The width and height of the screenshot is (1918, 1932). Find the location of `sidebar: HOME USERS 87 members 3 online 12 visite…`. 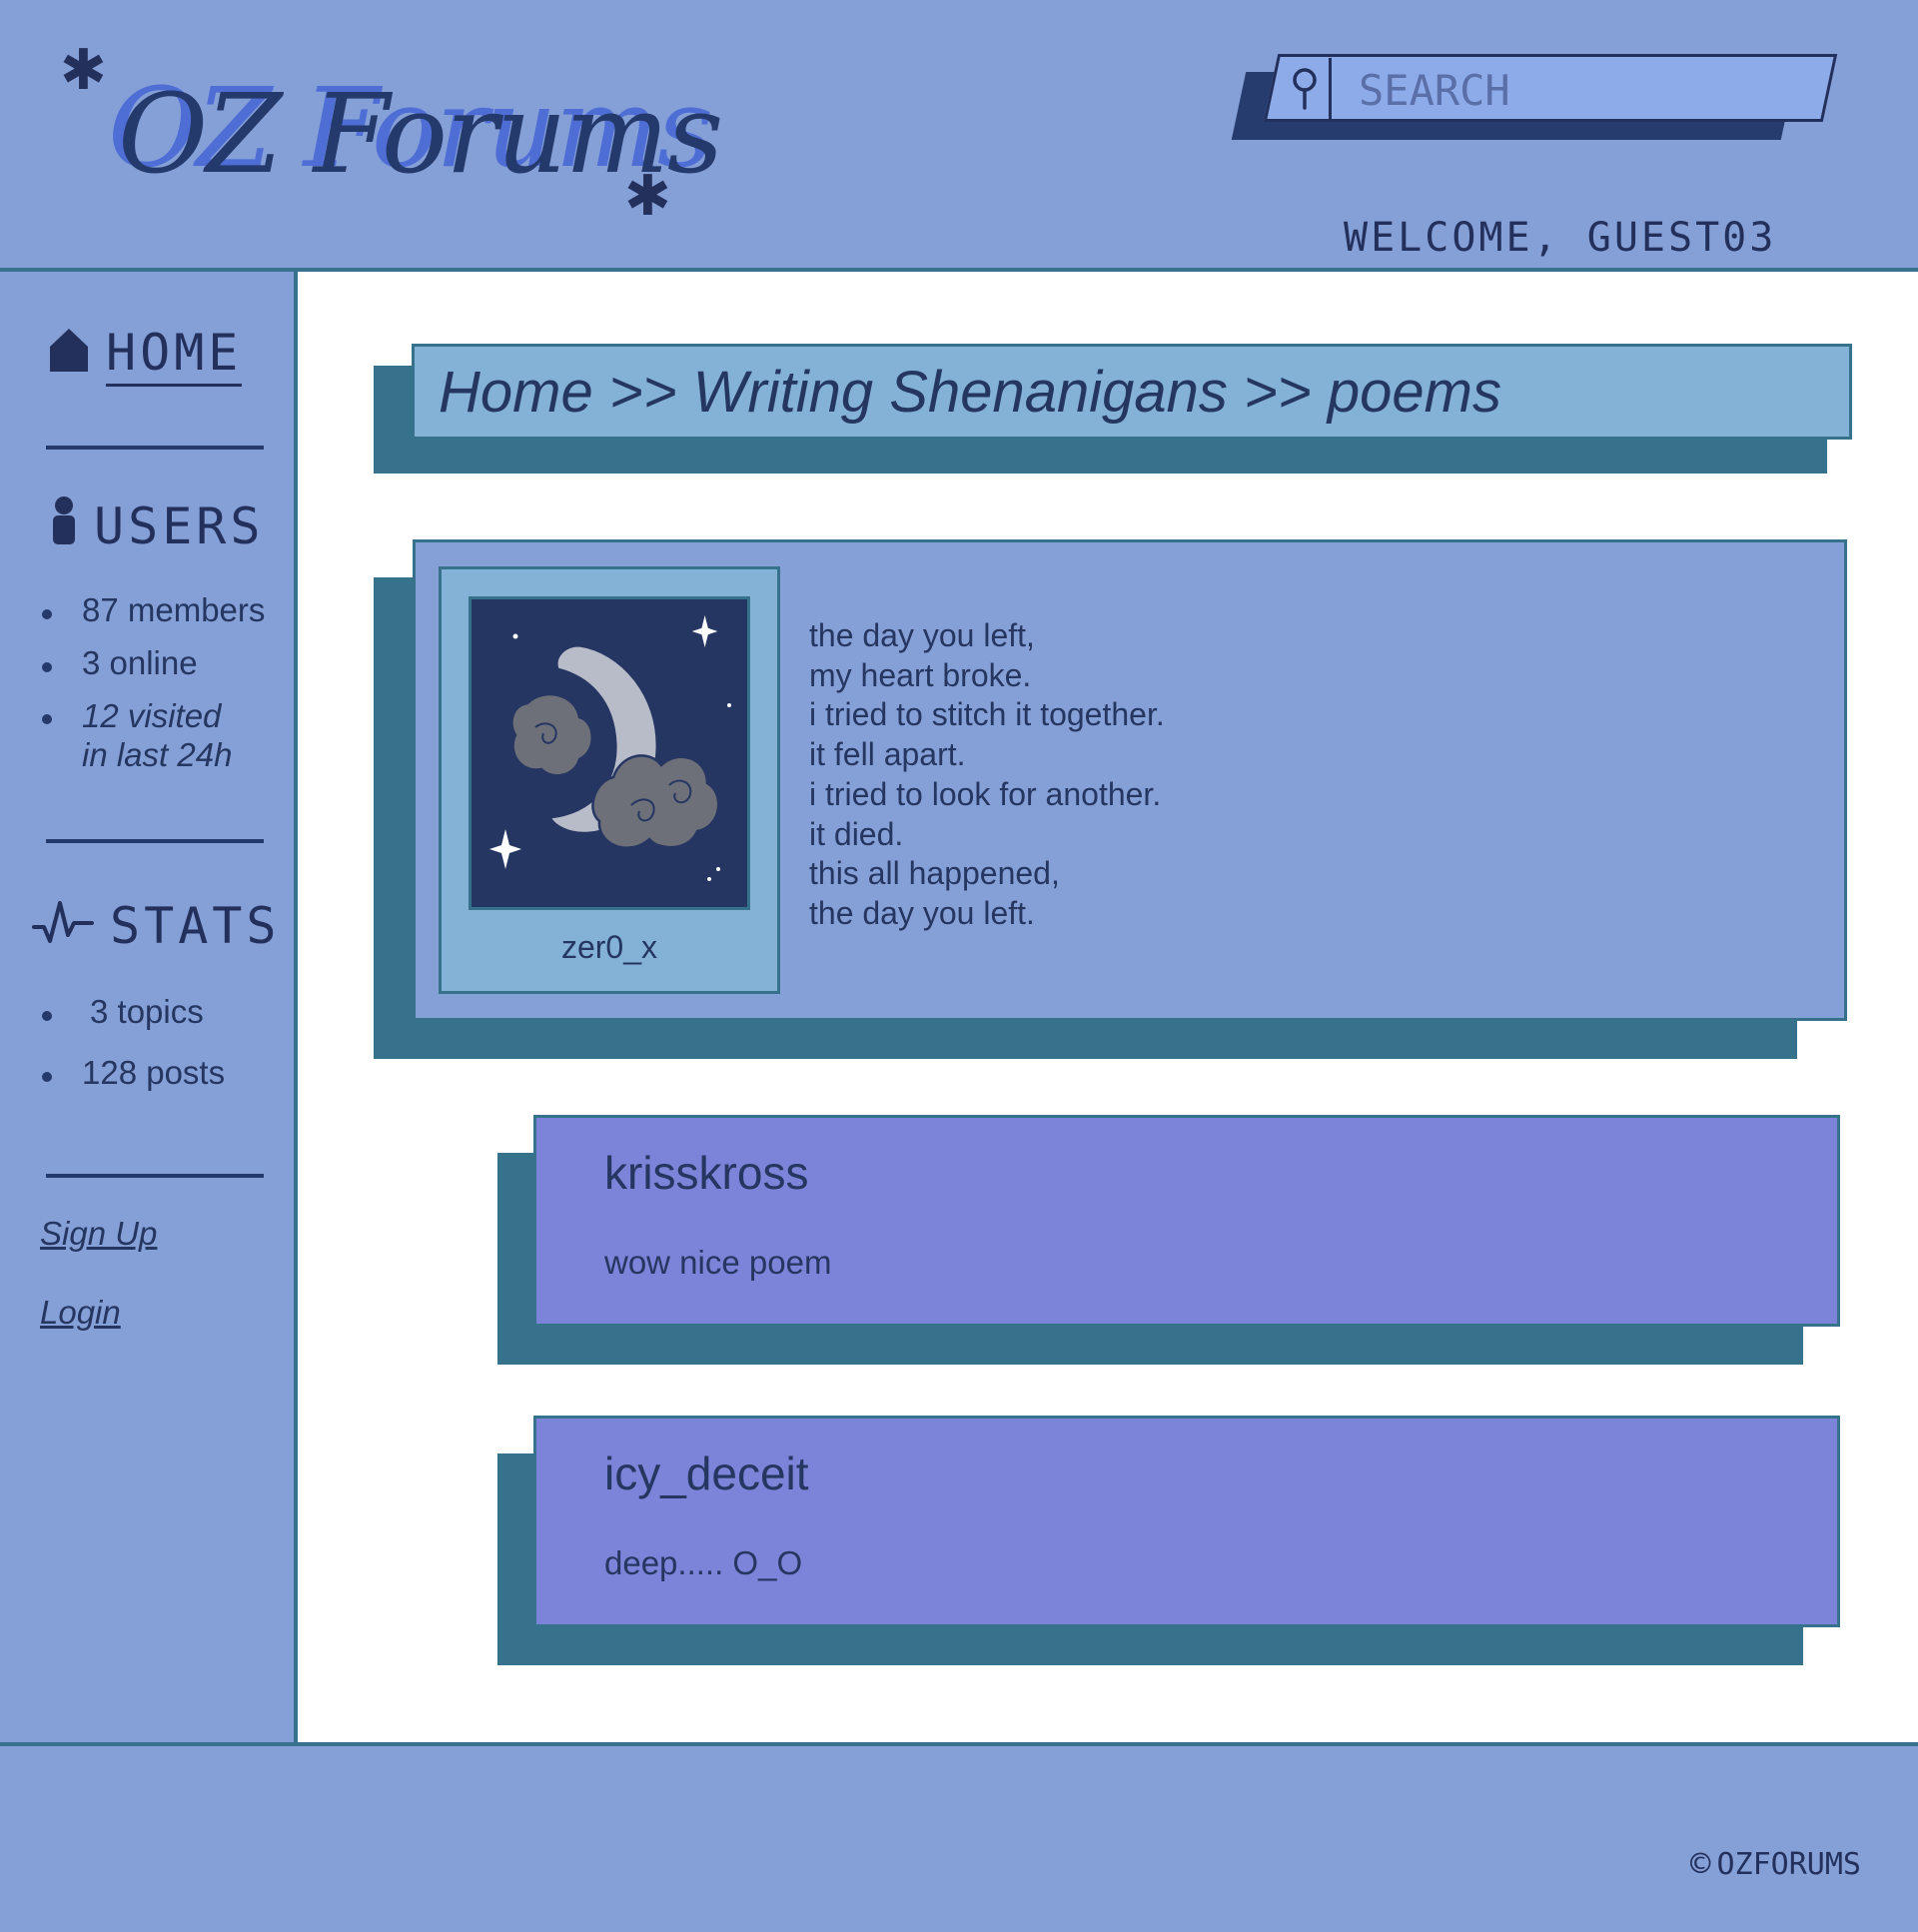

sidebar: HOME USERS 87 members 3 online 12 visite… is located at coordinates (149, 1007).